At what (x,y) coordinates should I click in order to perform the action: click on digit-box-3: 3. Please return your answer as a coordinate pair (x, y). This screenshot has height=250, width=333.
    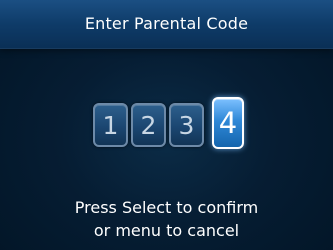
    Looking at the image, I should click on (186, 125).